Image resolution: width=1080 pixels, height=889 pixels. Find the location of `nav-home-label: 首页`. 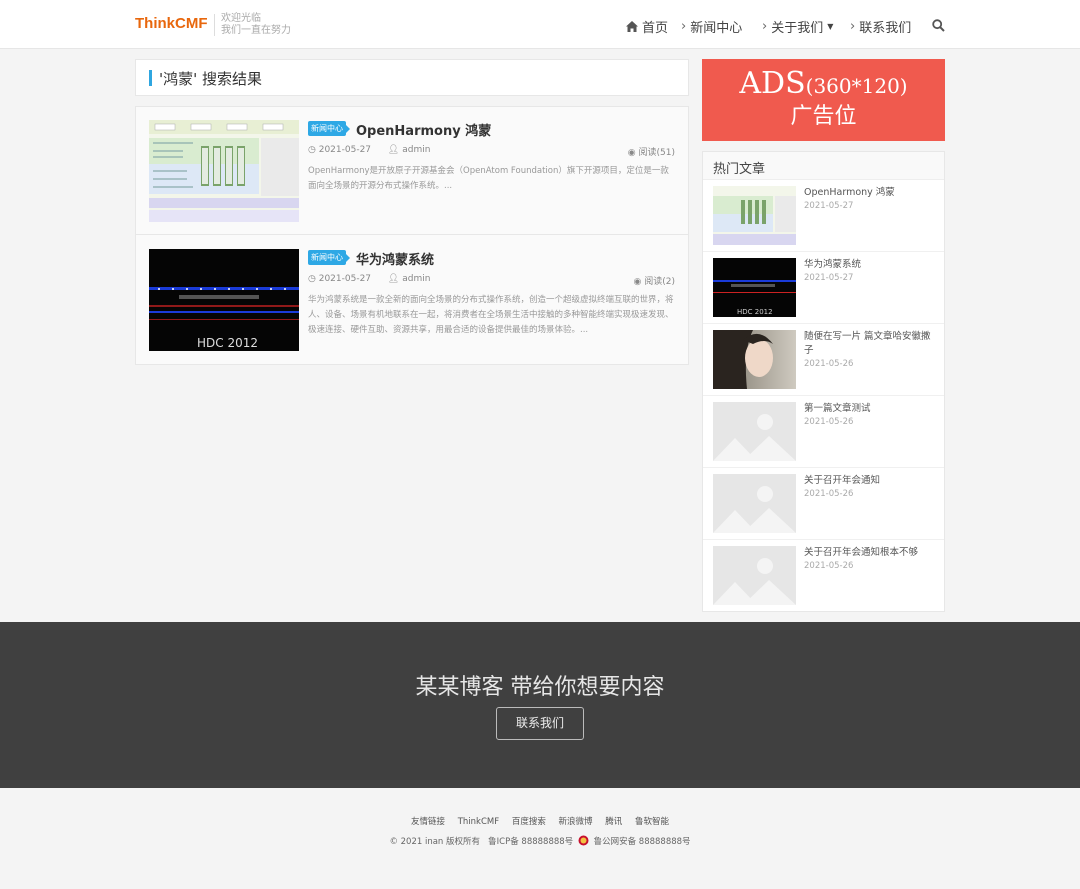

nav-home-label: 首页 is located at coordinates (655, 28).